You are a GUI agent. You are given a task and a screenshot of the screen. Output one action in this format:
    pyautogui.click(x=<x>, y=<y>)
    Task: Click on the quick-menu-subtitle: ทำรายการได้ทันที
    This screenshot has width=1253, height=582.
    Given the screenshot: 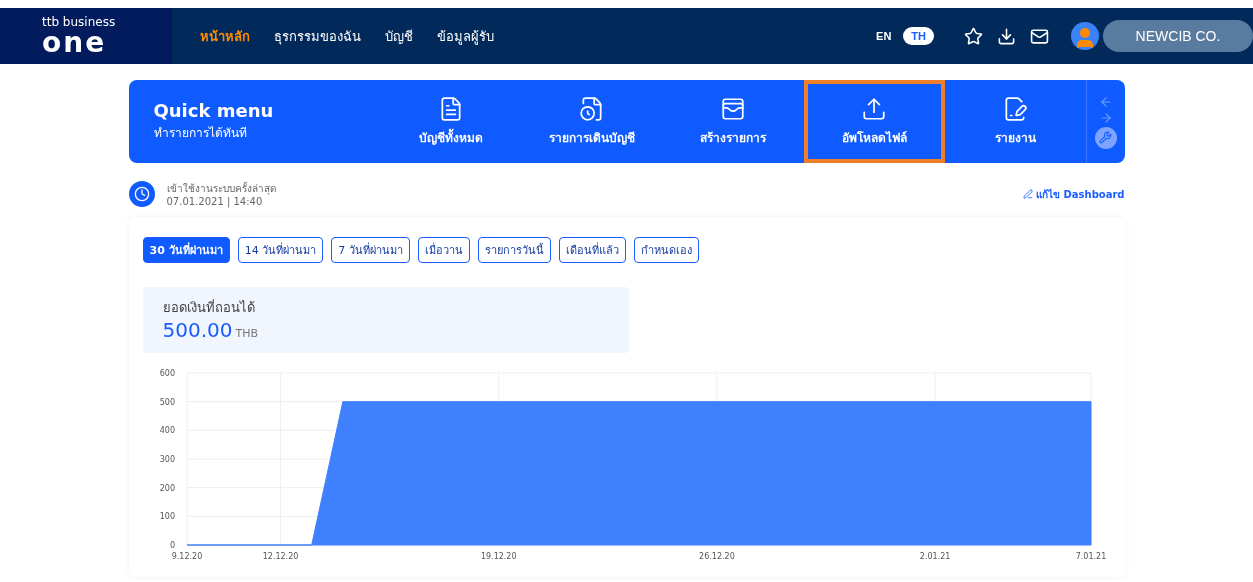 What is the action you would take?
    pyautogui.click(x=200, y=133)
    